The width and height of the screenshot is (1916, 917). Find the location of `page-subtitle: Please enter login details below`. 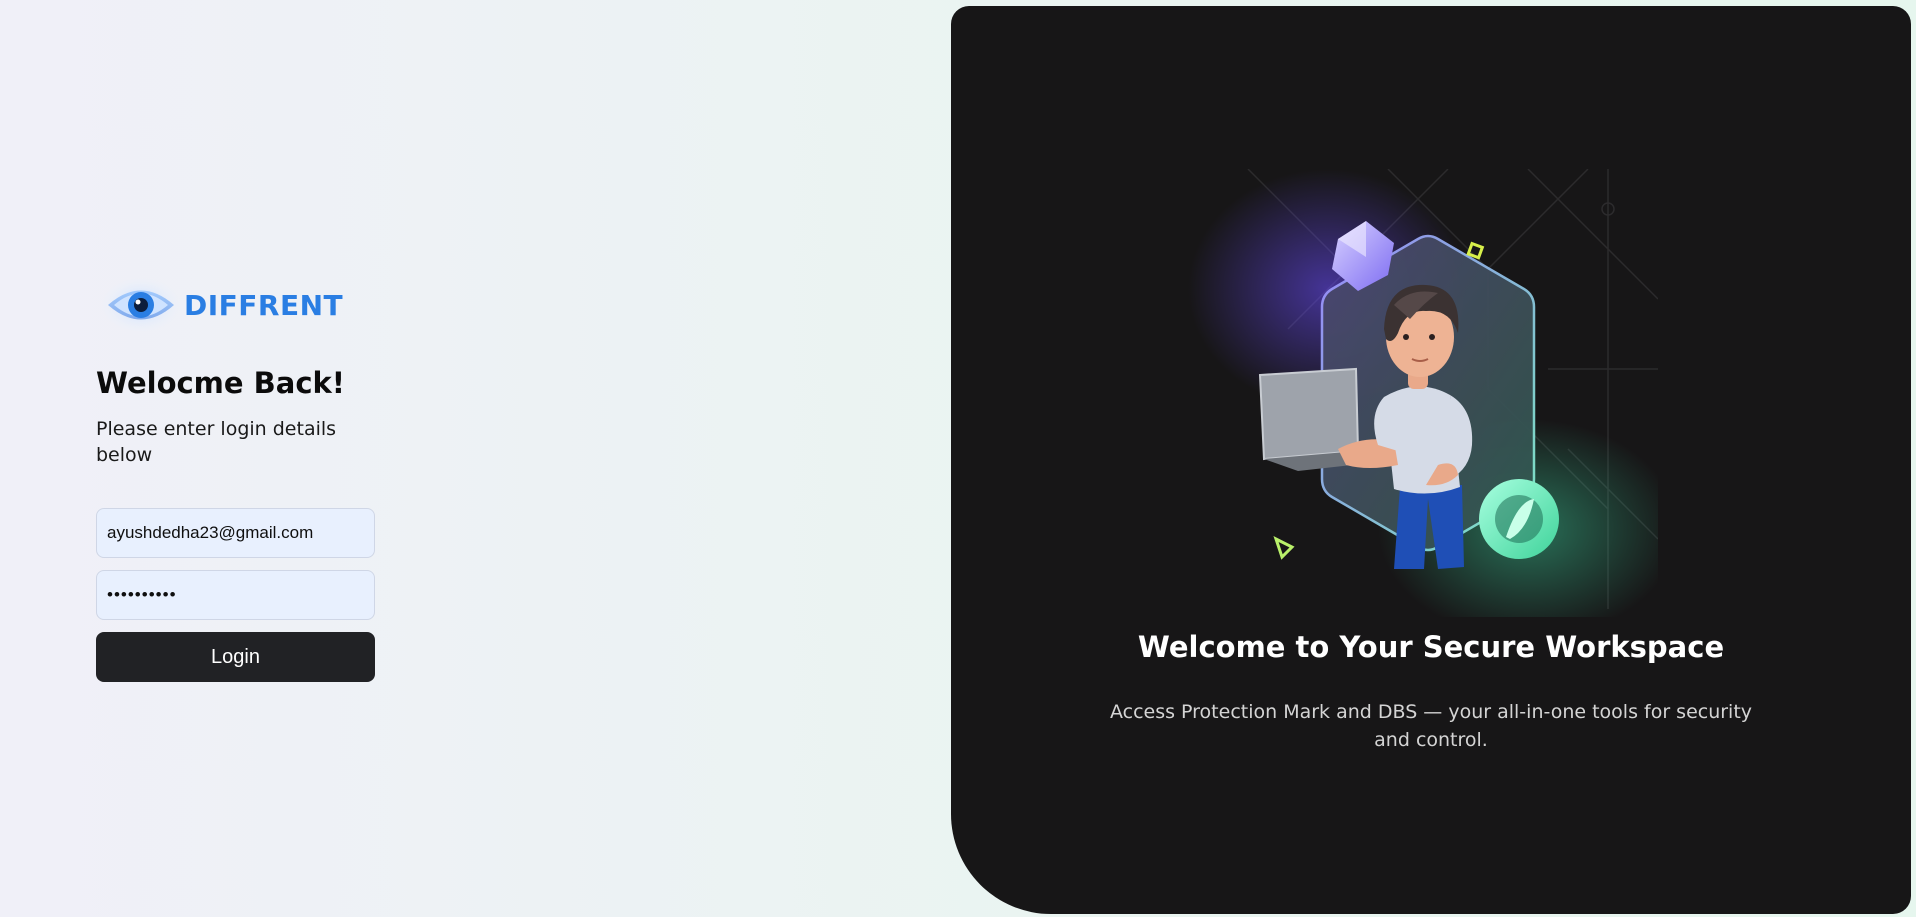

page-subtitle: Please enter login details below is located at coordinates (216, 442).